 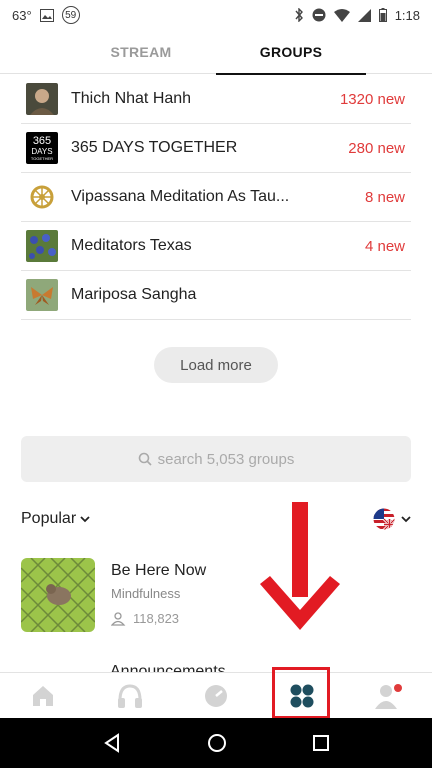 I want to click on popular-group-thumbnail, so click(x=58, y=595).